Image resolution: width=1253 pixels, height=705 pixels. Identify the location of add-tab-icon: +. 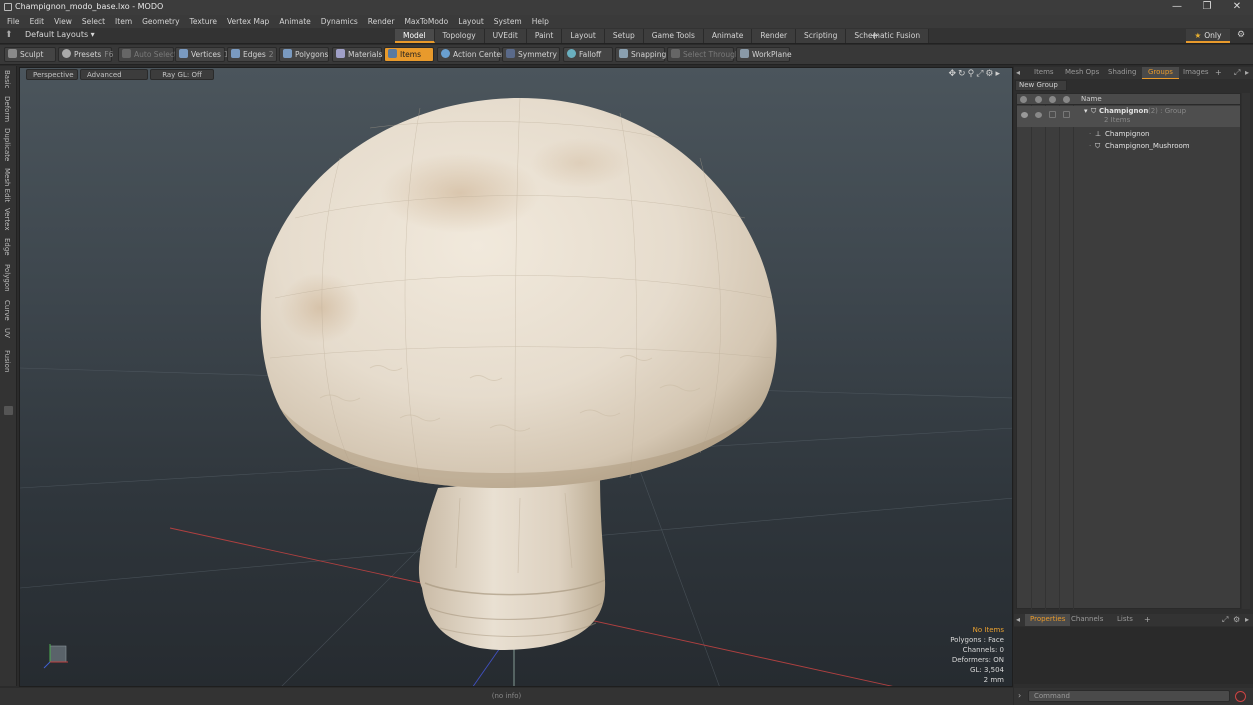
(874, 35).